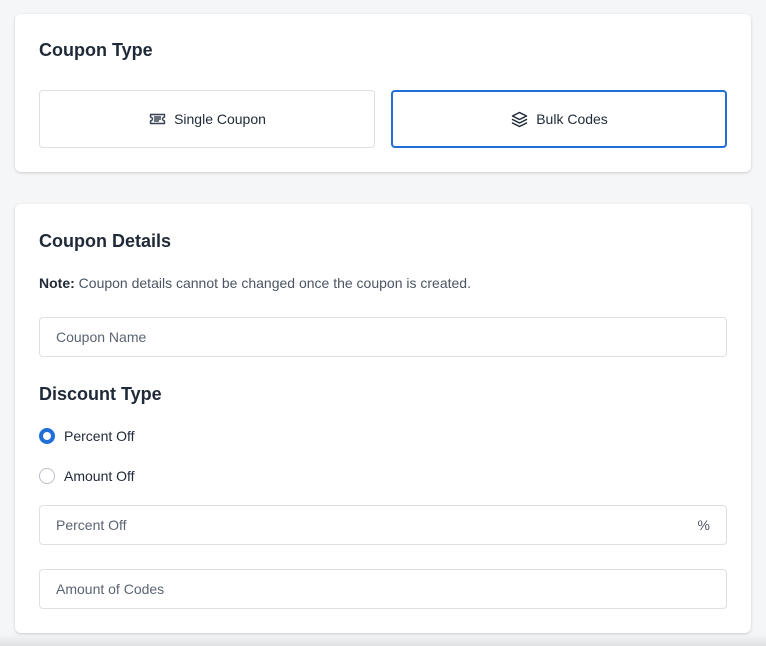  I want to click on bulk-codes-option: Bulk Codes, so click(559, 119).